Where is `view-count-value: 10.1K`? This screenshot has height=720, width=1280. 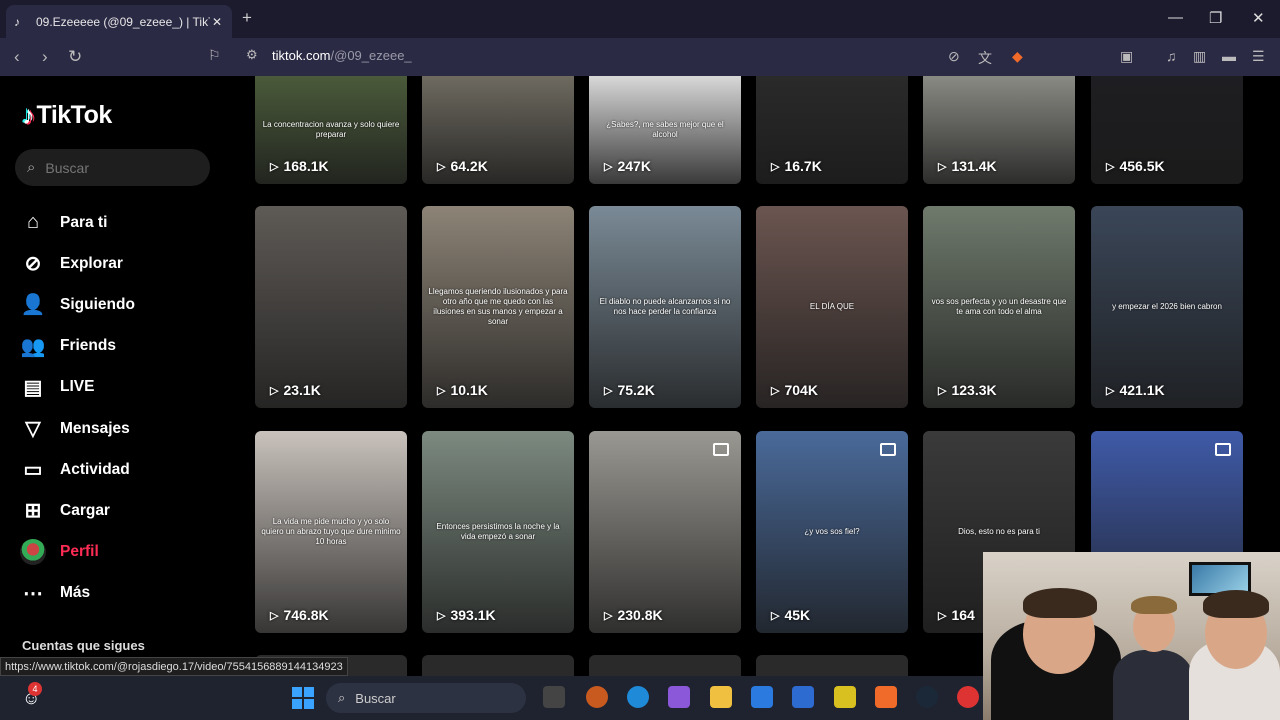 view-count-value: 10.1K is located at coordinates (469, 390).